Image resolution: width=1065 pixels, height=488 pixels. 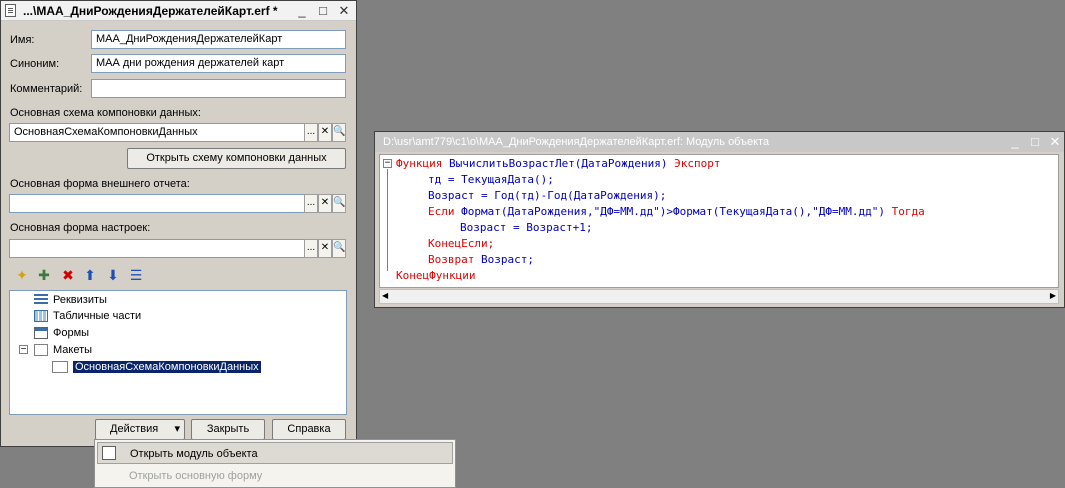 What do you see at coordinates (157, 248) in the screenshot?
I see `settings-form-field` at bounding box center [157, 248].